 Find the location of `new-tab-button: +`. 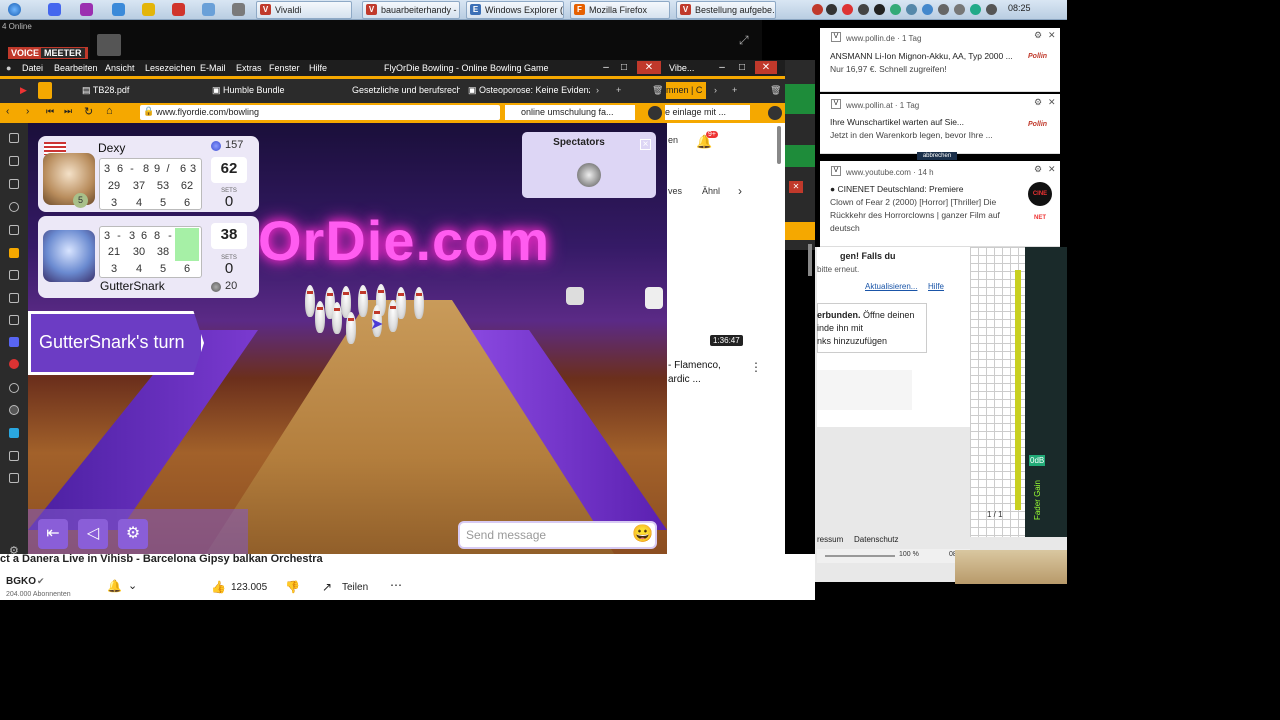

new-tab-button: + is located at coordinates (618, 90).